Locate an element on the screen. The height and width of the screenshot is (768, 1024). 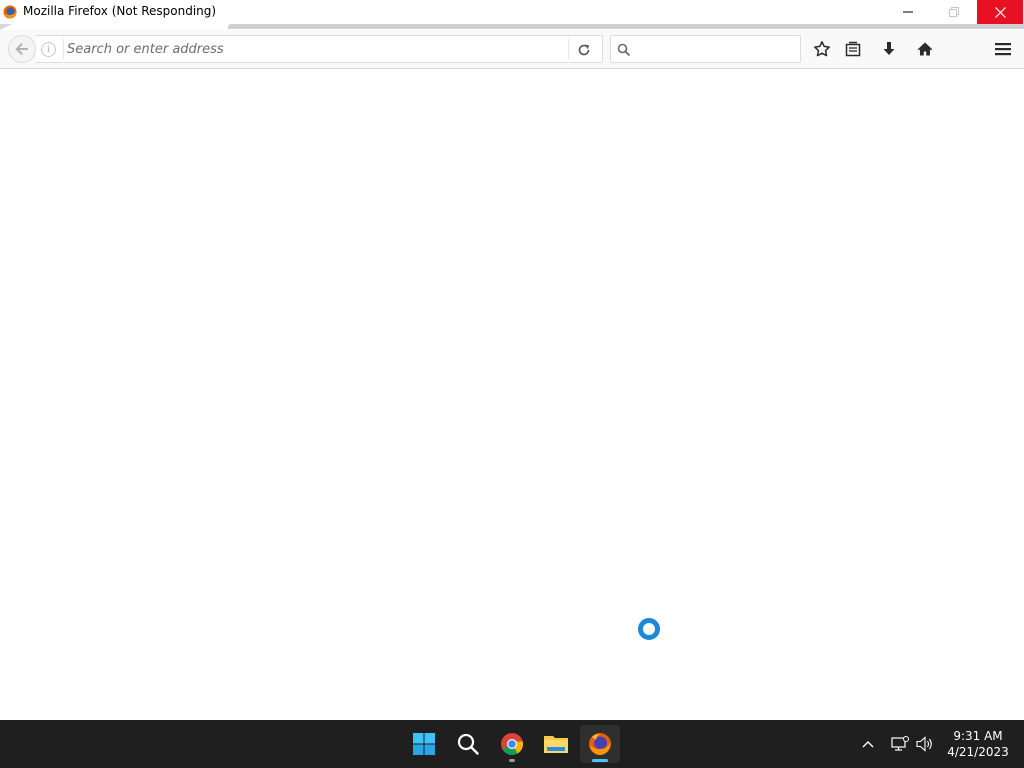
minimize-button is located at coordinates (908, 12).